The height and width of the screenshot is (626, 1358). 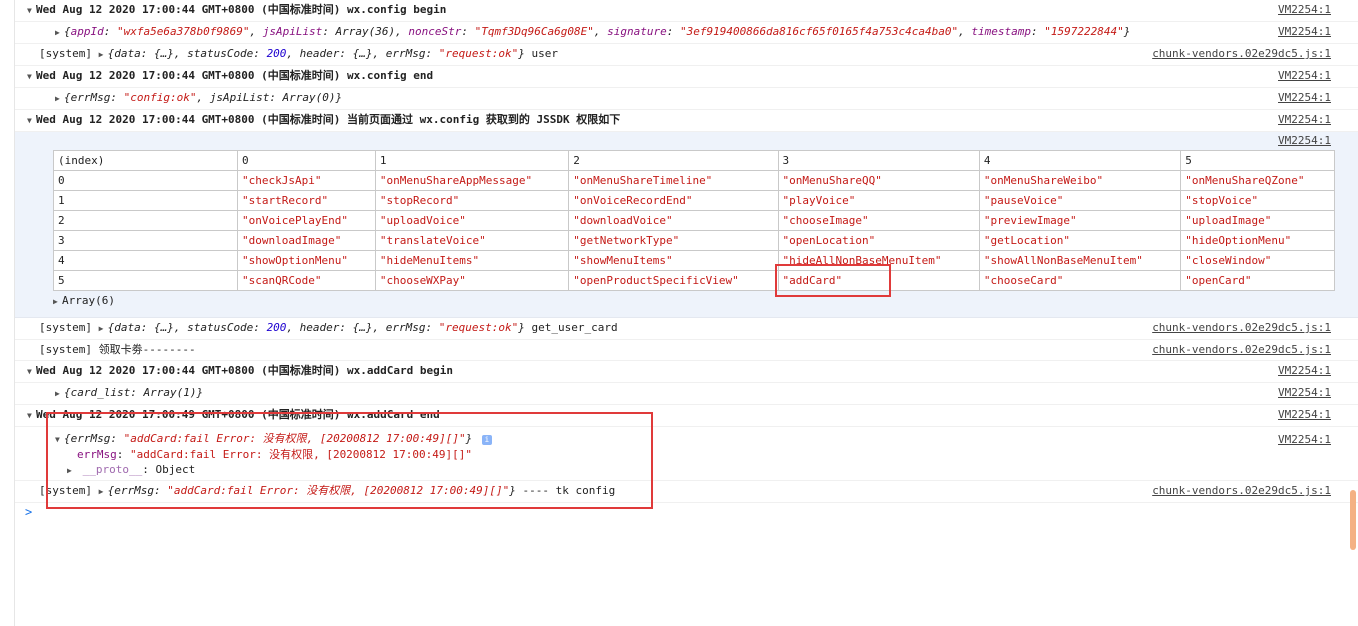 I want to click on table-cell: "stopVoice", so click(x=1257, y=200).